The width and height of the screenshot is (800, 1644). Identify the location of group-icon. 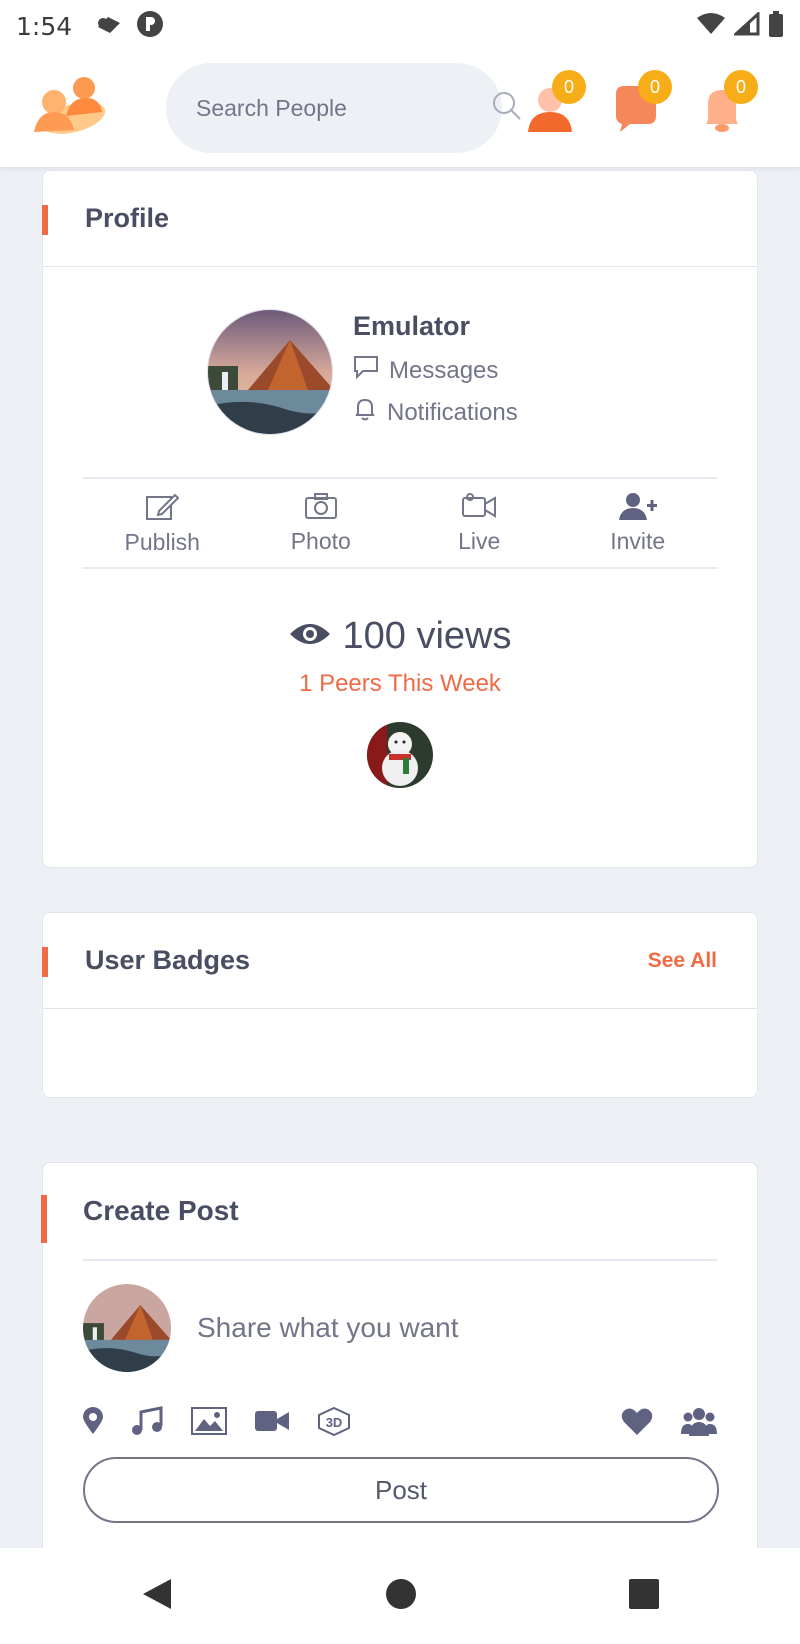
(699, 1421).